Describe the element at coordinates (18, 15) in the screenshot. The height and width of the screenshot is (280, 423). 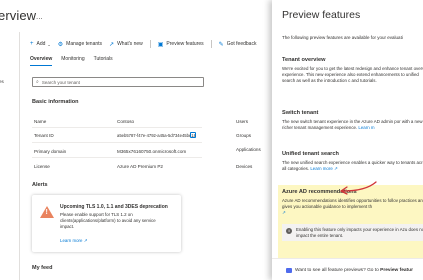
I see `page-title: erview` at that location.